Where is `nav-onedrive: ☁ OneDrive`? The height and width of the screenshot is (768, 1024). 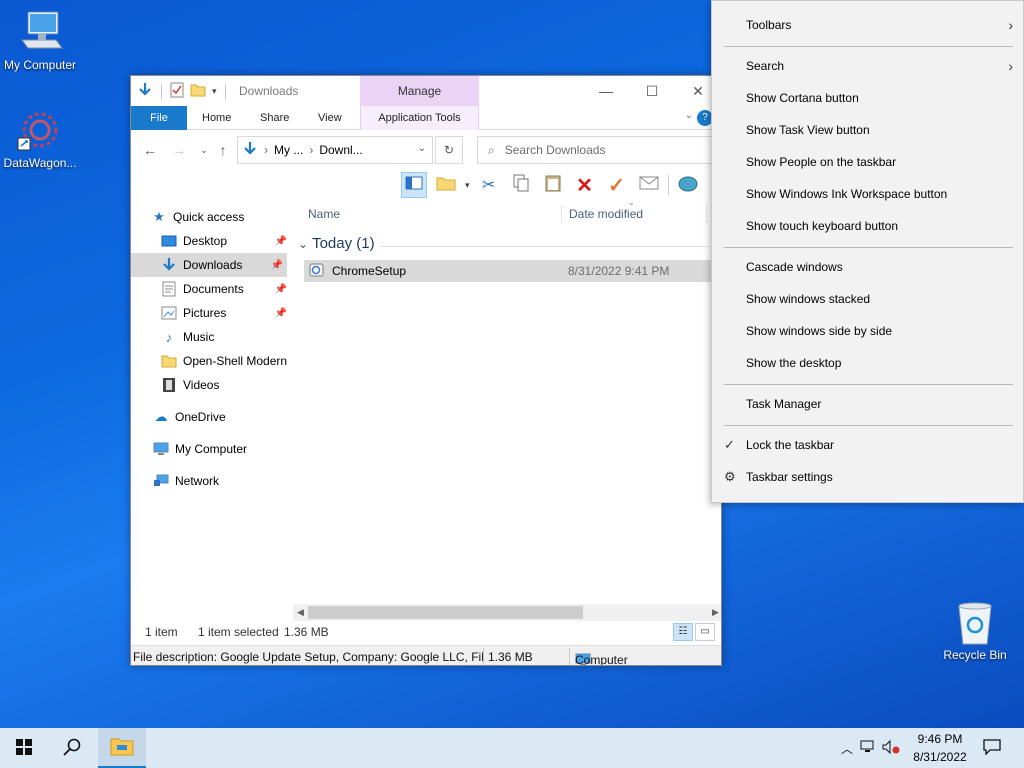 nav-onedrive: ☁ OneDrive is located at coordinates (211, 417).